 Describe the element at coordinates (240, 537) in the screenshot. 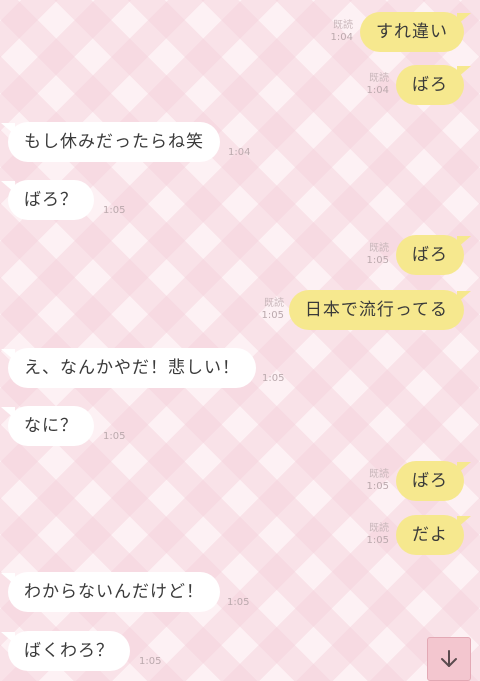

I see `message-row-outgoing: 既読 1:05 だよ` at that location.